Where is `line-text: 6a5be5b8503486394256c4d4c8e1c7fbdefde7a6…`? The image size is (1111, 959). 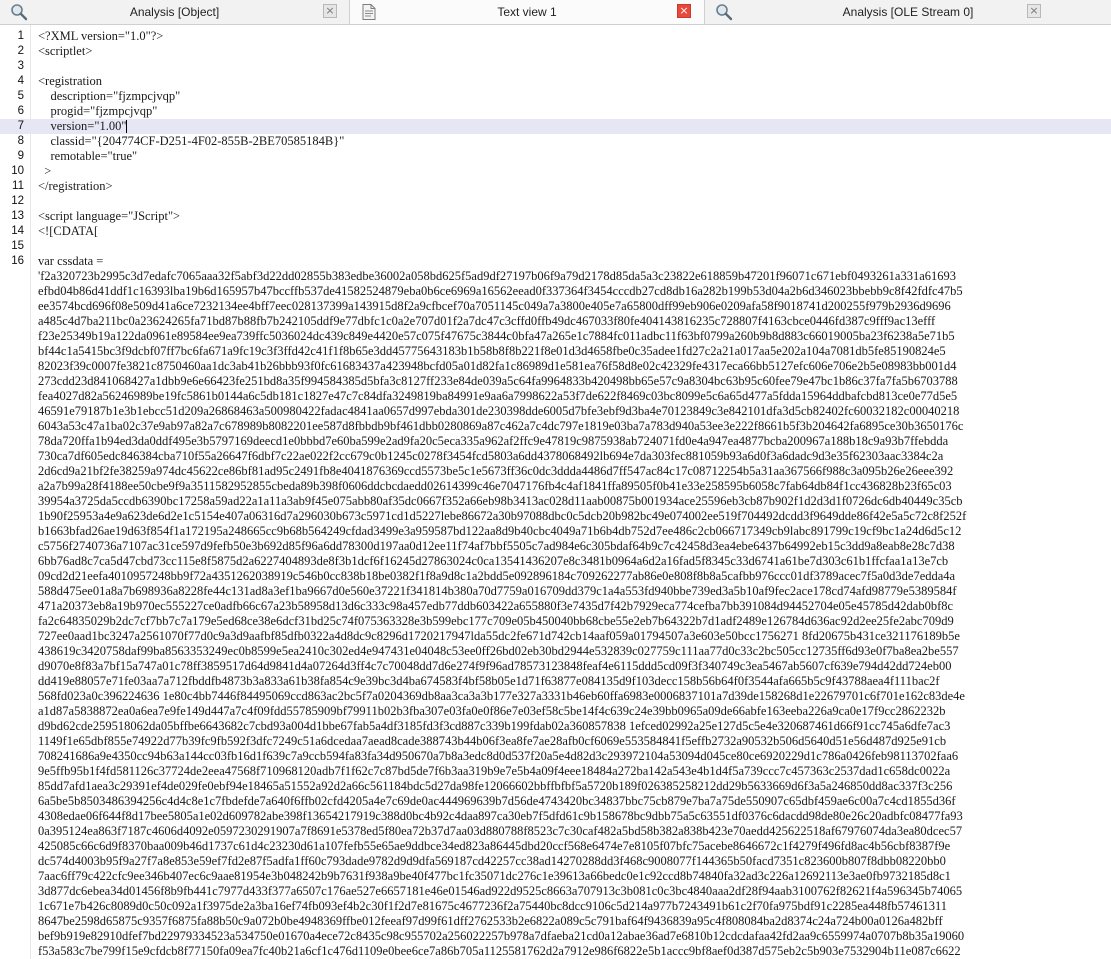 line-text: 6a5be5b8503486394256c4d4c8e1c7fbdefde7a6… is located at coordinates (497, 801).